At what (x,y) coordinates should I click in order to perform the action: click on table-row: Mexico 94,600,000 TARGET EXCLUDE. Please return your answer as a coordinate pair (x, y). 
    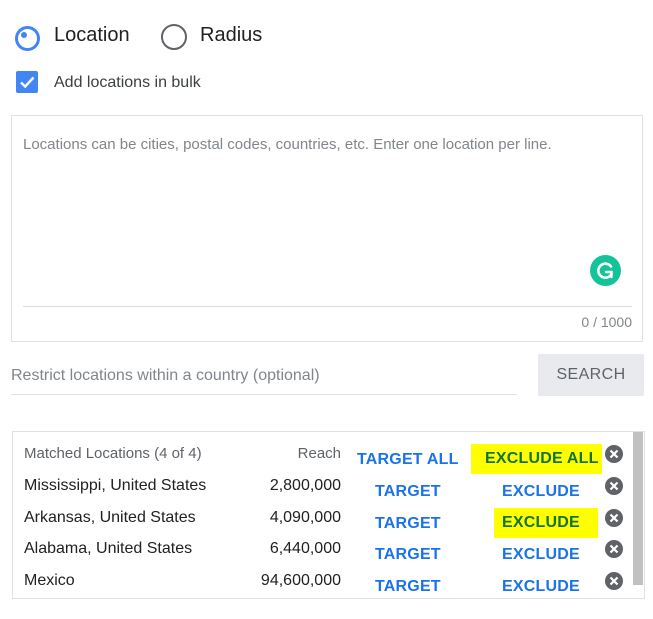
    Looking at the image, I should click on (323, 588).